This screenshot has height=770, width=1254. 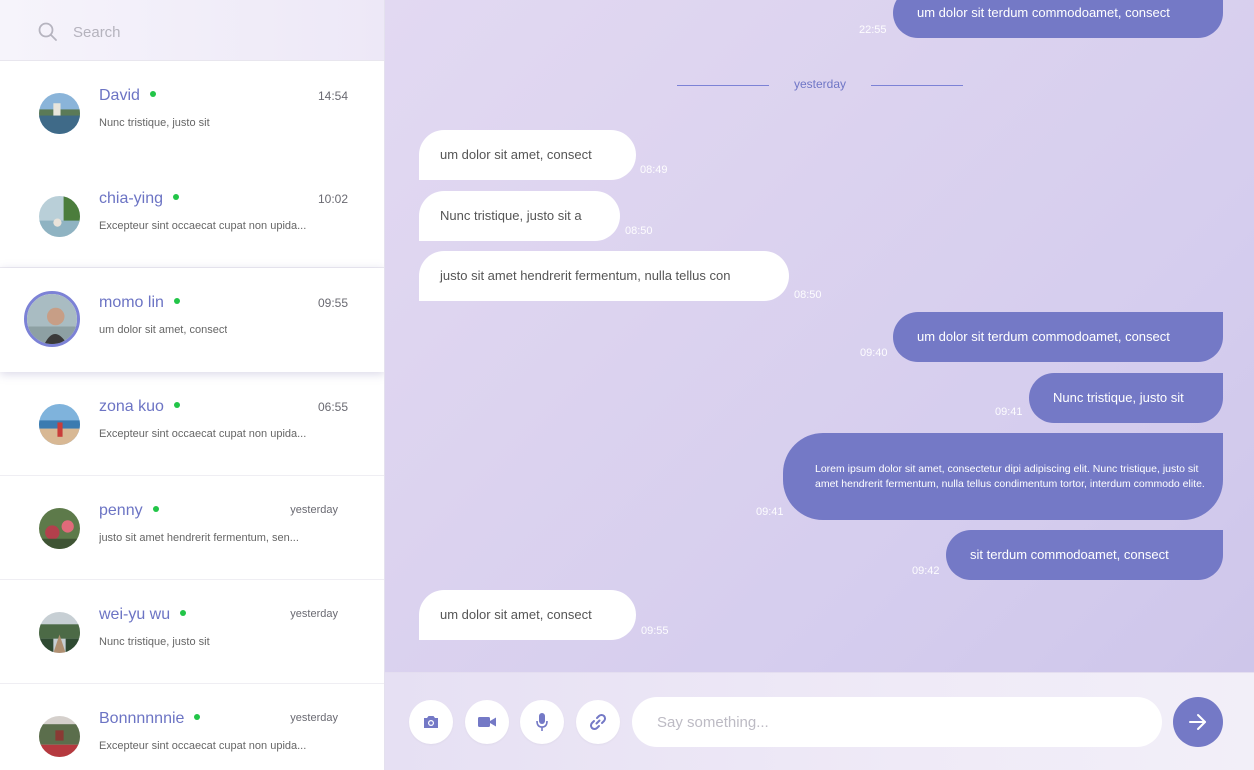 What do you see at coordinates (192, 113) in the screenshot?
I see `contact-item-david: David 14:54 Nunc tristique, justo sit` at bounding box center [192, 113].